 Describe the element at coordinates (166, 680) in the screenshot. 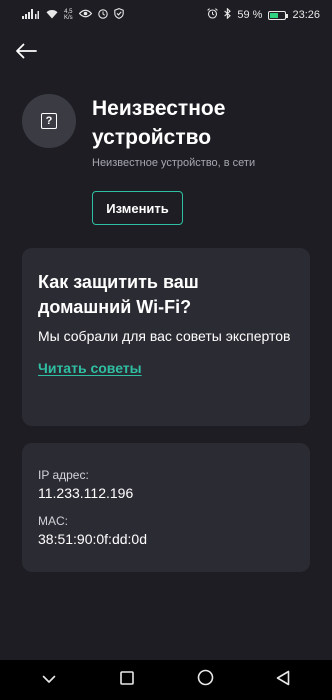

I see `navigation-bar` at that location.